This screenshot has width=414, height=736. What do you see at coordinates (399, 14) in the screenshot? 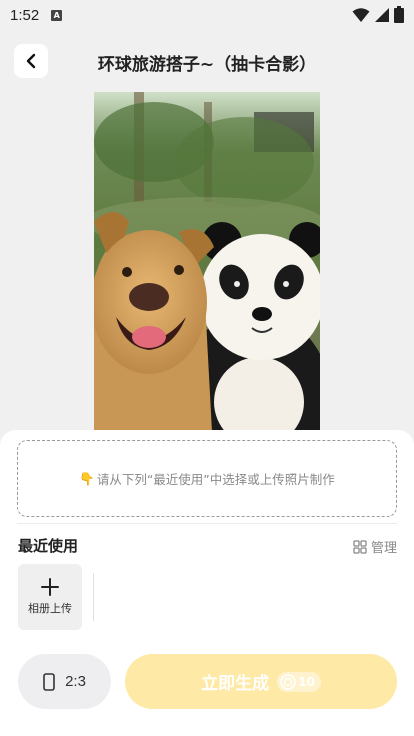
I see `battery-icon` at bounding box center [399, 14].